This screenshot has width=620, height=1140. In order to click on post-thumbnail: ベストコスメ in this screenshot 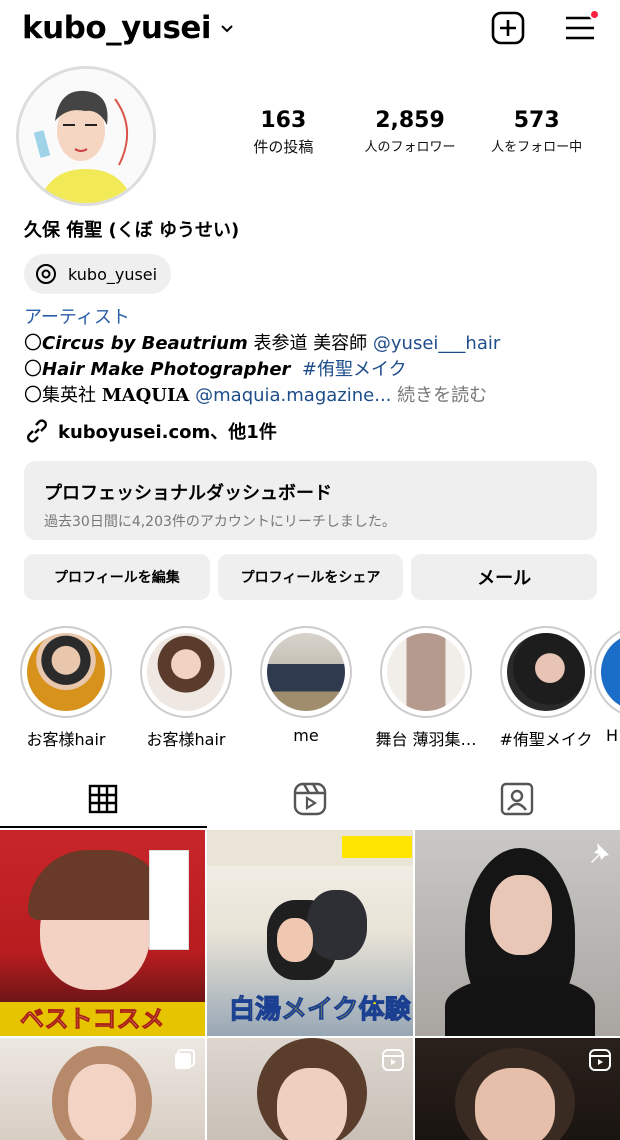, I will do `click(102, 933)`.